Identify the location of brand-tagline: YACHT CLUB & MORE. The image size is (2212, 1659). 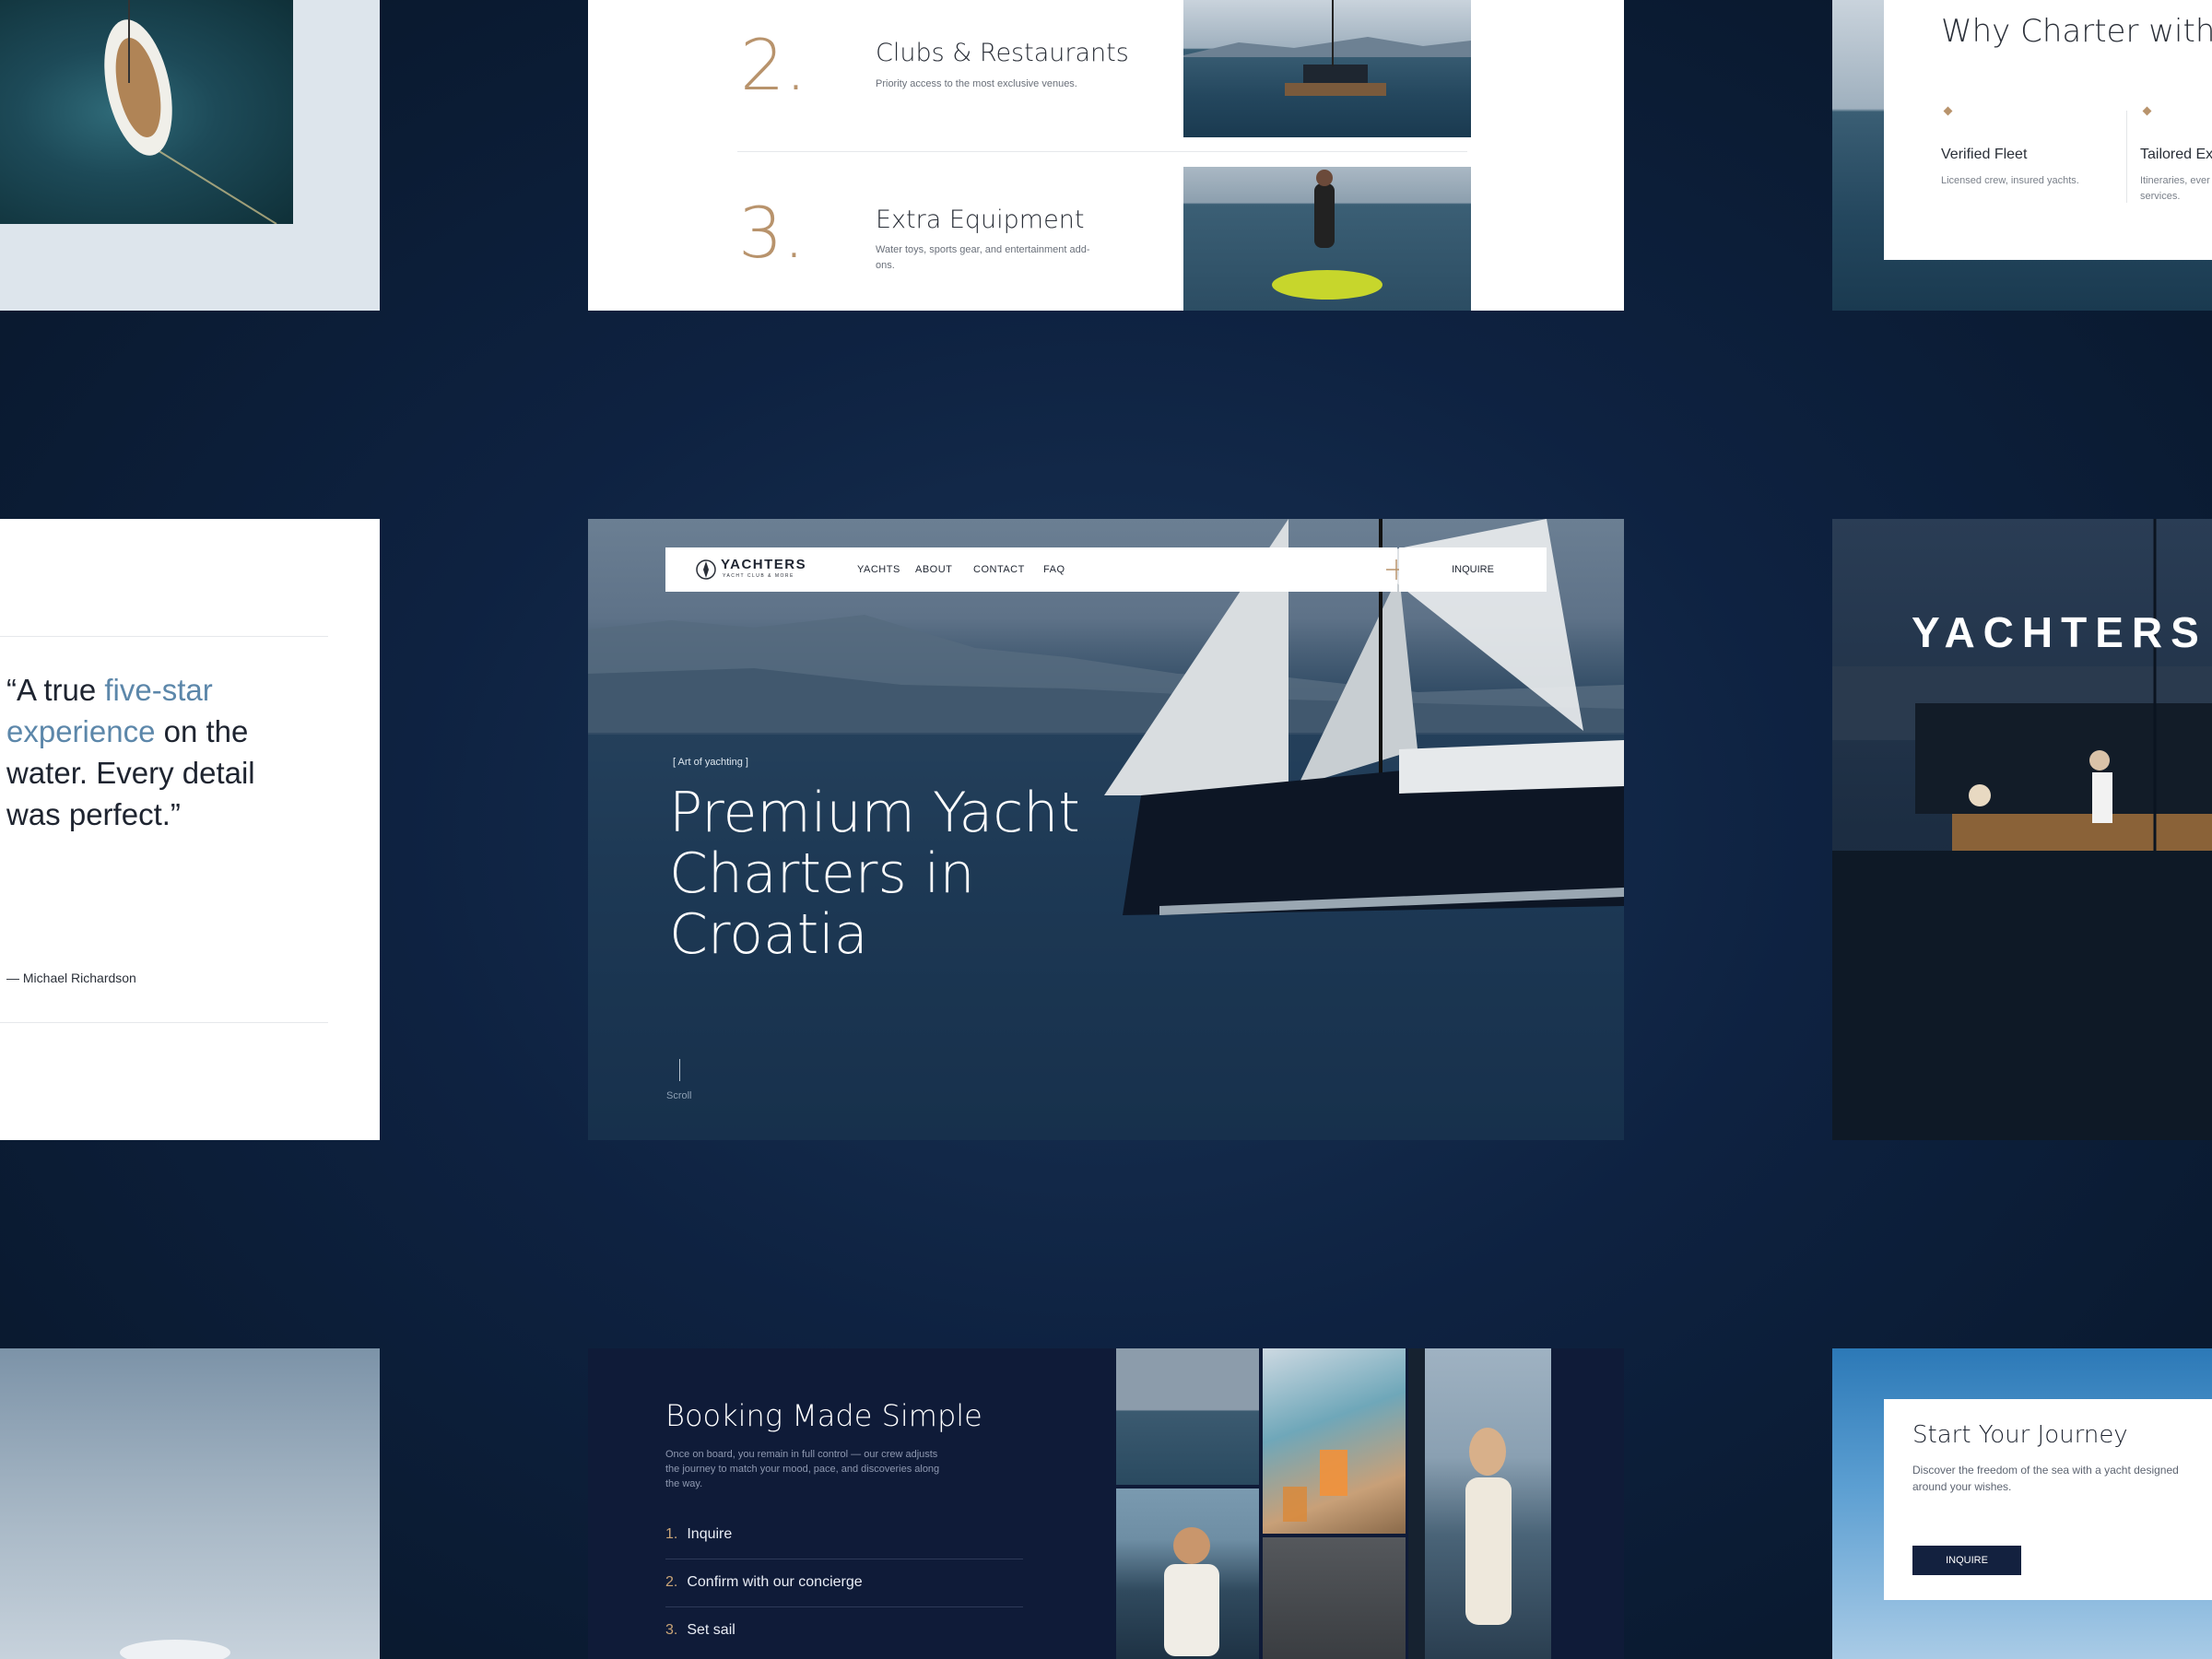
(758, 576).